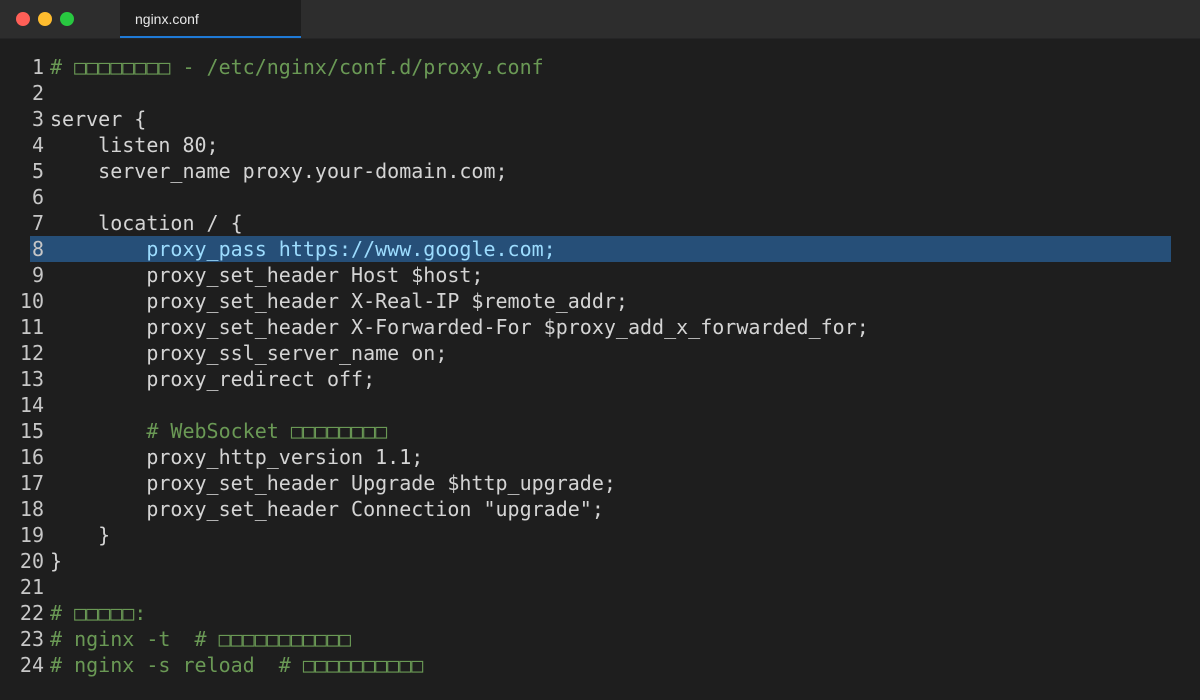  I want to click on code-line: 2, so click(600, 93).